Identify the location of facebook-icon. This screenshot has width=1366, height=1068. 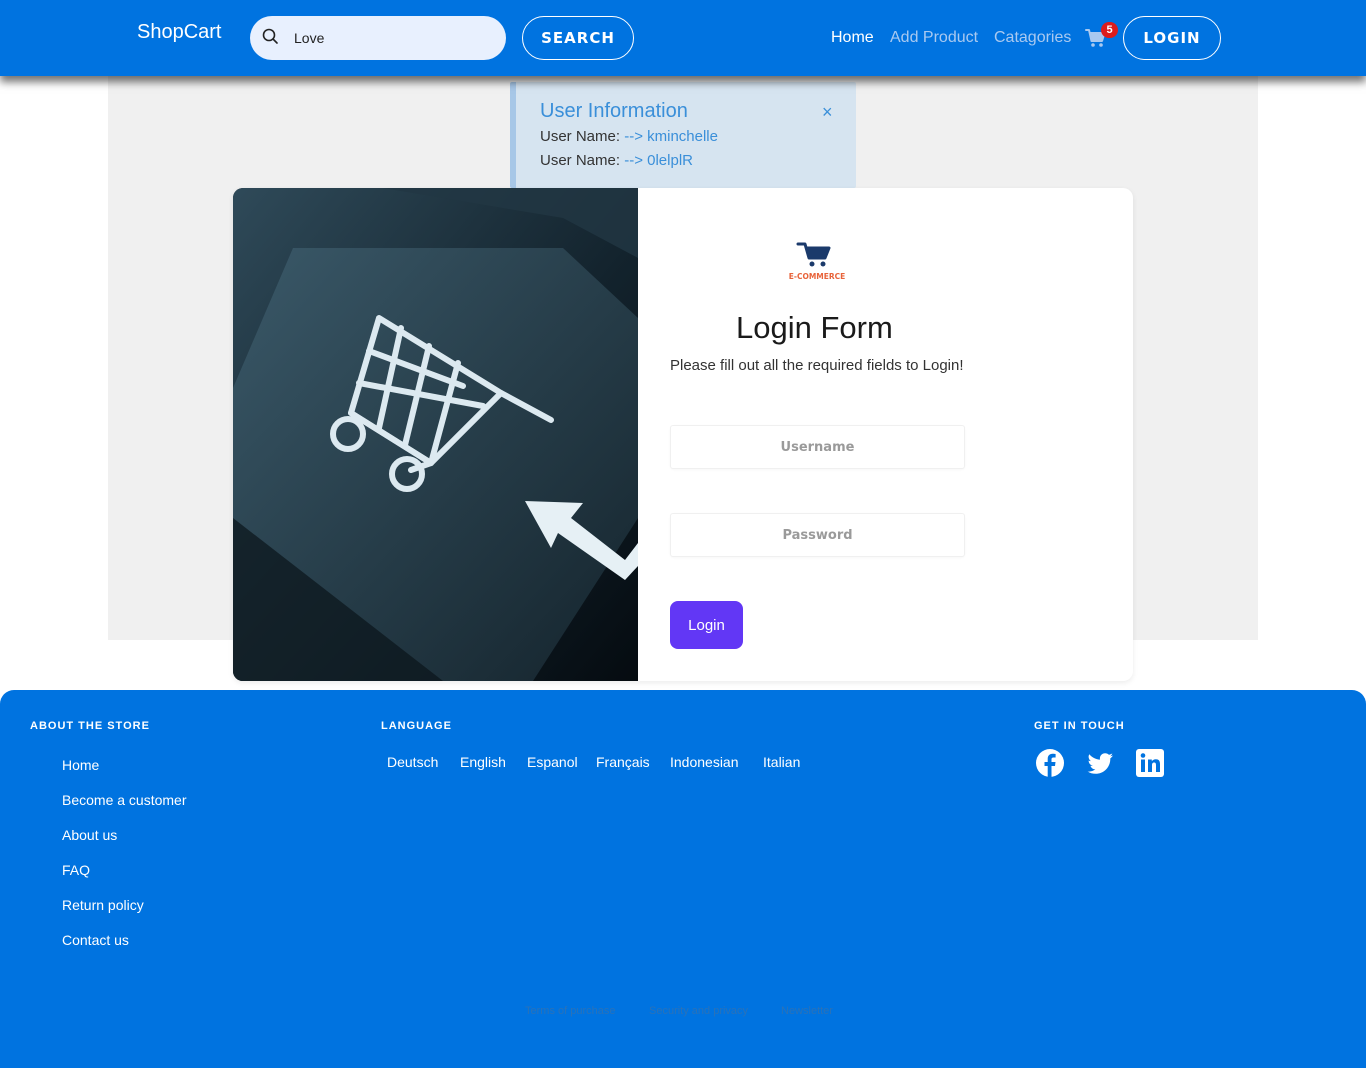
(1050, 763).